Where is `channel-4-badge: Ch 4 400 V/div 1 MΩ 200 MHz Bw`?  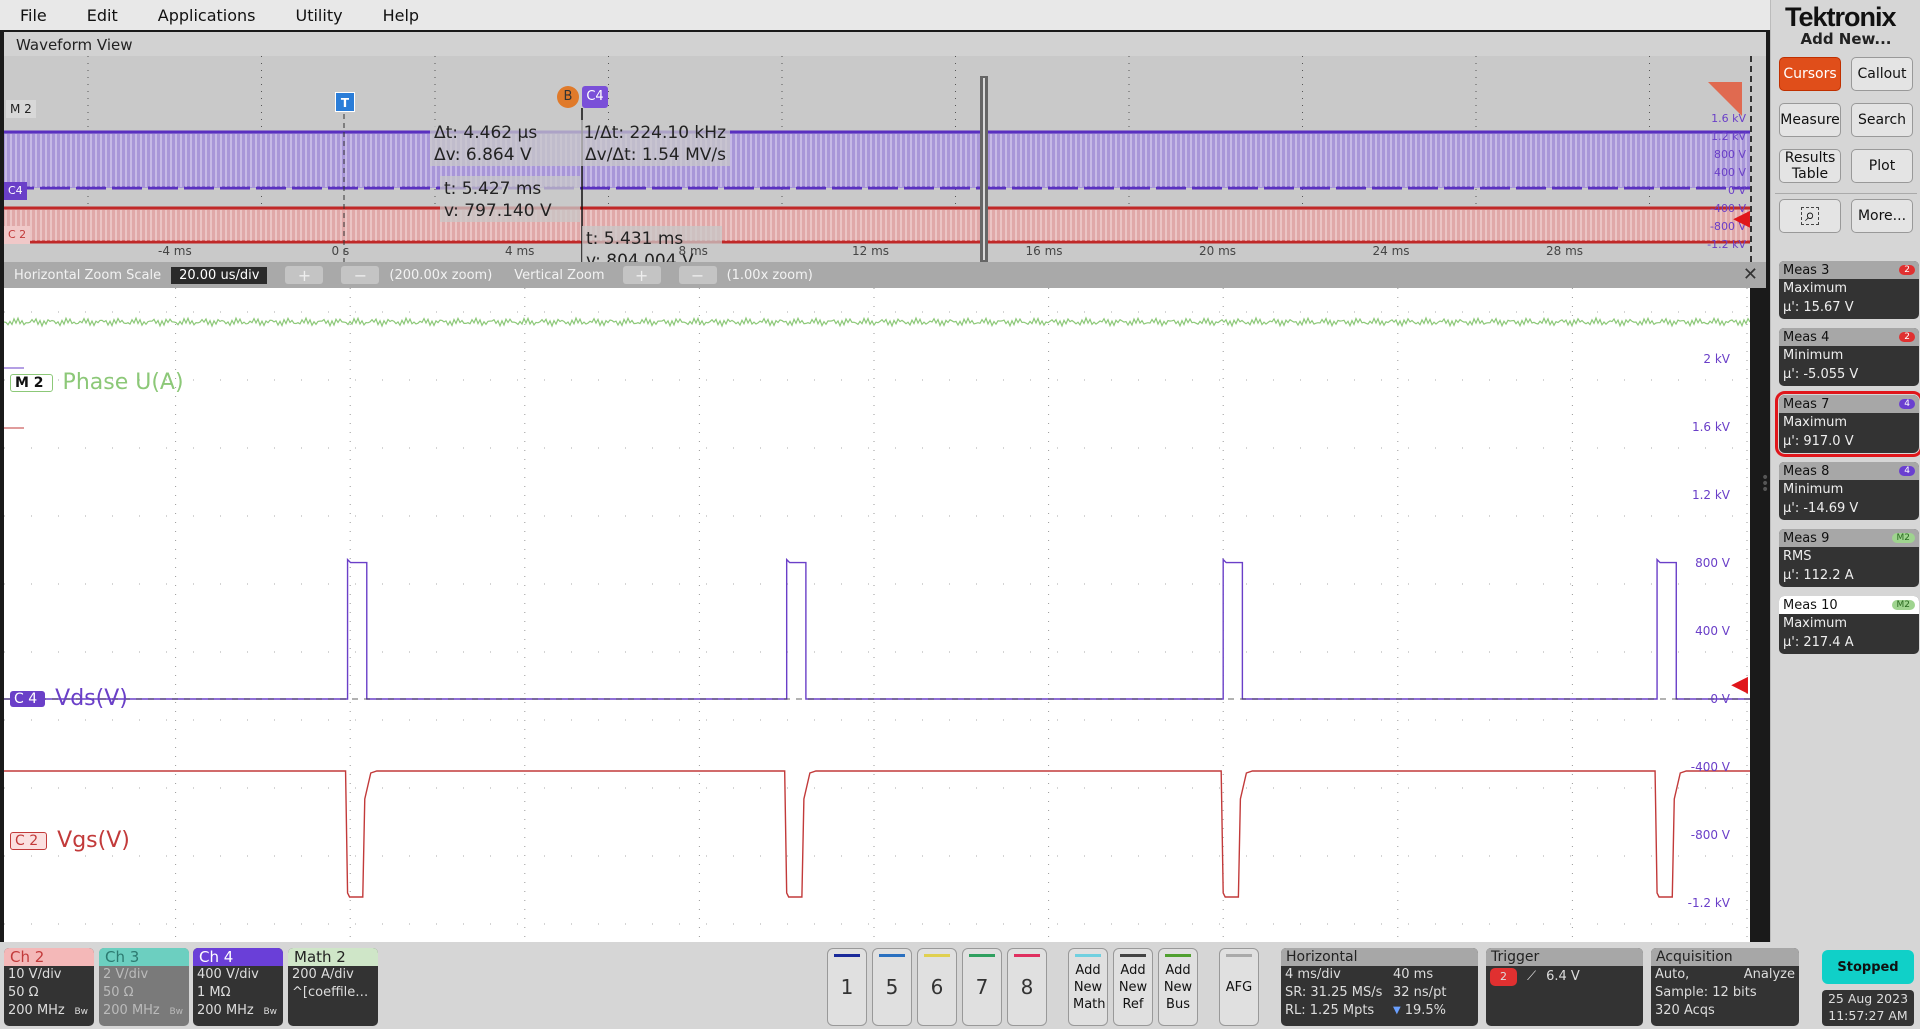 channel-4-badge: Ch 4 400 V/div 1 MΩ 200 MHz Bw is located at coordinates (238, 987).